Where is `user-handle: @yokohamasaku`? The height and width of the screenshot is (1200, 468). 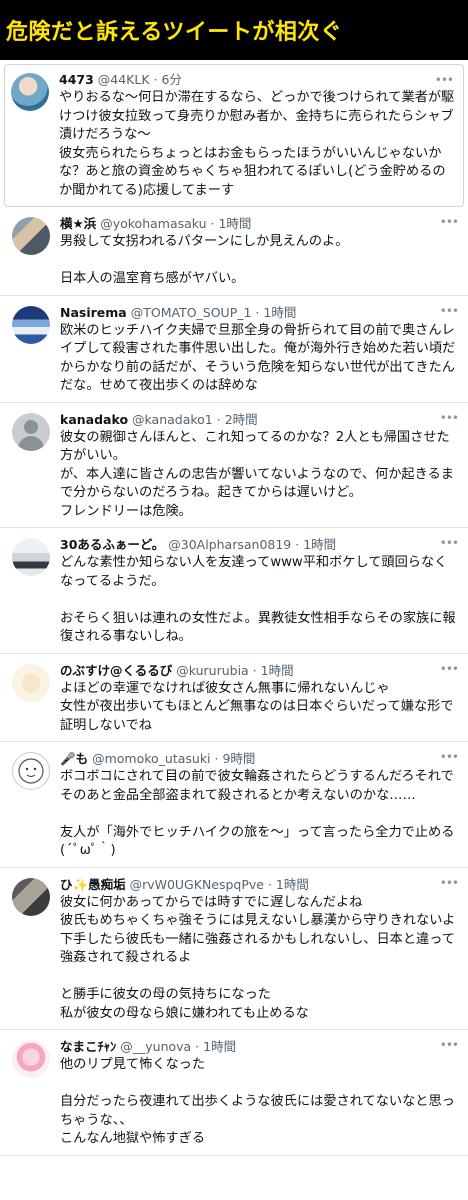 user-handle: @yokohamasaku is located at coordinates (153, 223).